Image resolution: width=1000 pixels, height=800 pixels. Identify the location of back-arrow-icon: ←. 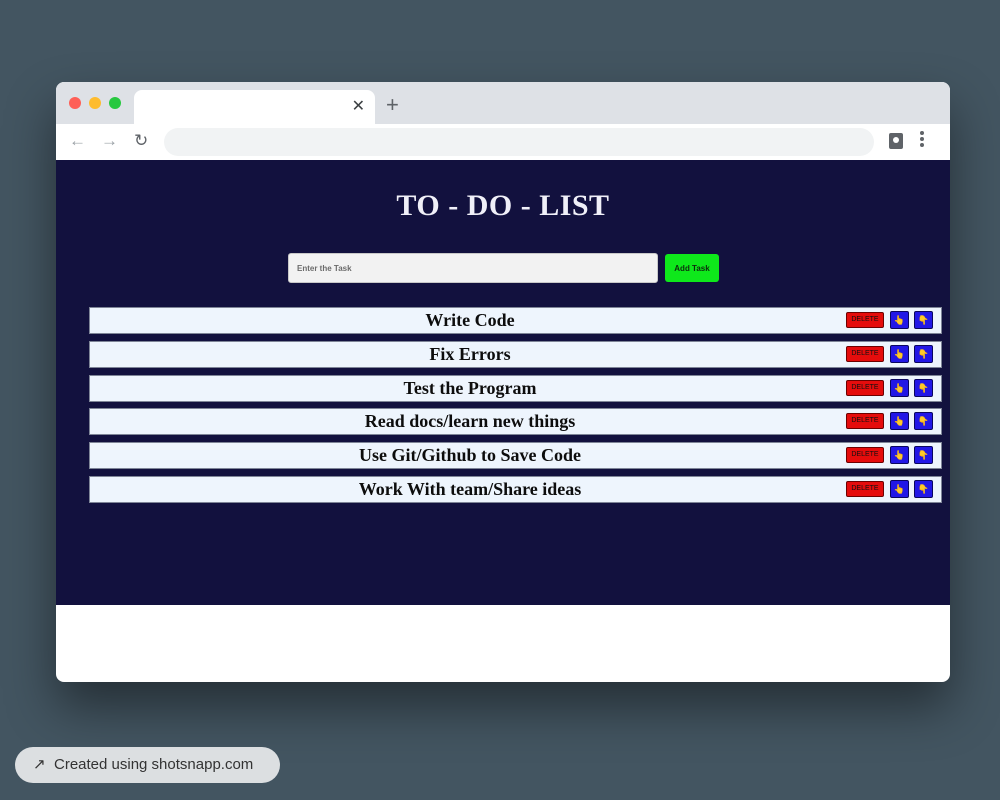
(77, 141).